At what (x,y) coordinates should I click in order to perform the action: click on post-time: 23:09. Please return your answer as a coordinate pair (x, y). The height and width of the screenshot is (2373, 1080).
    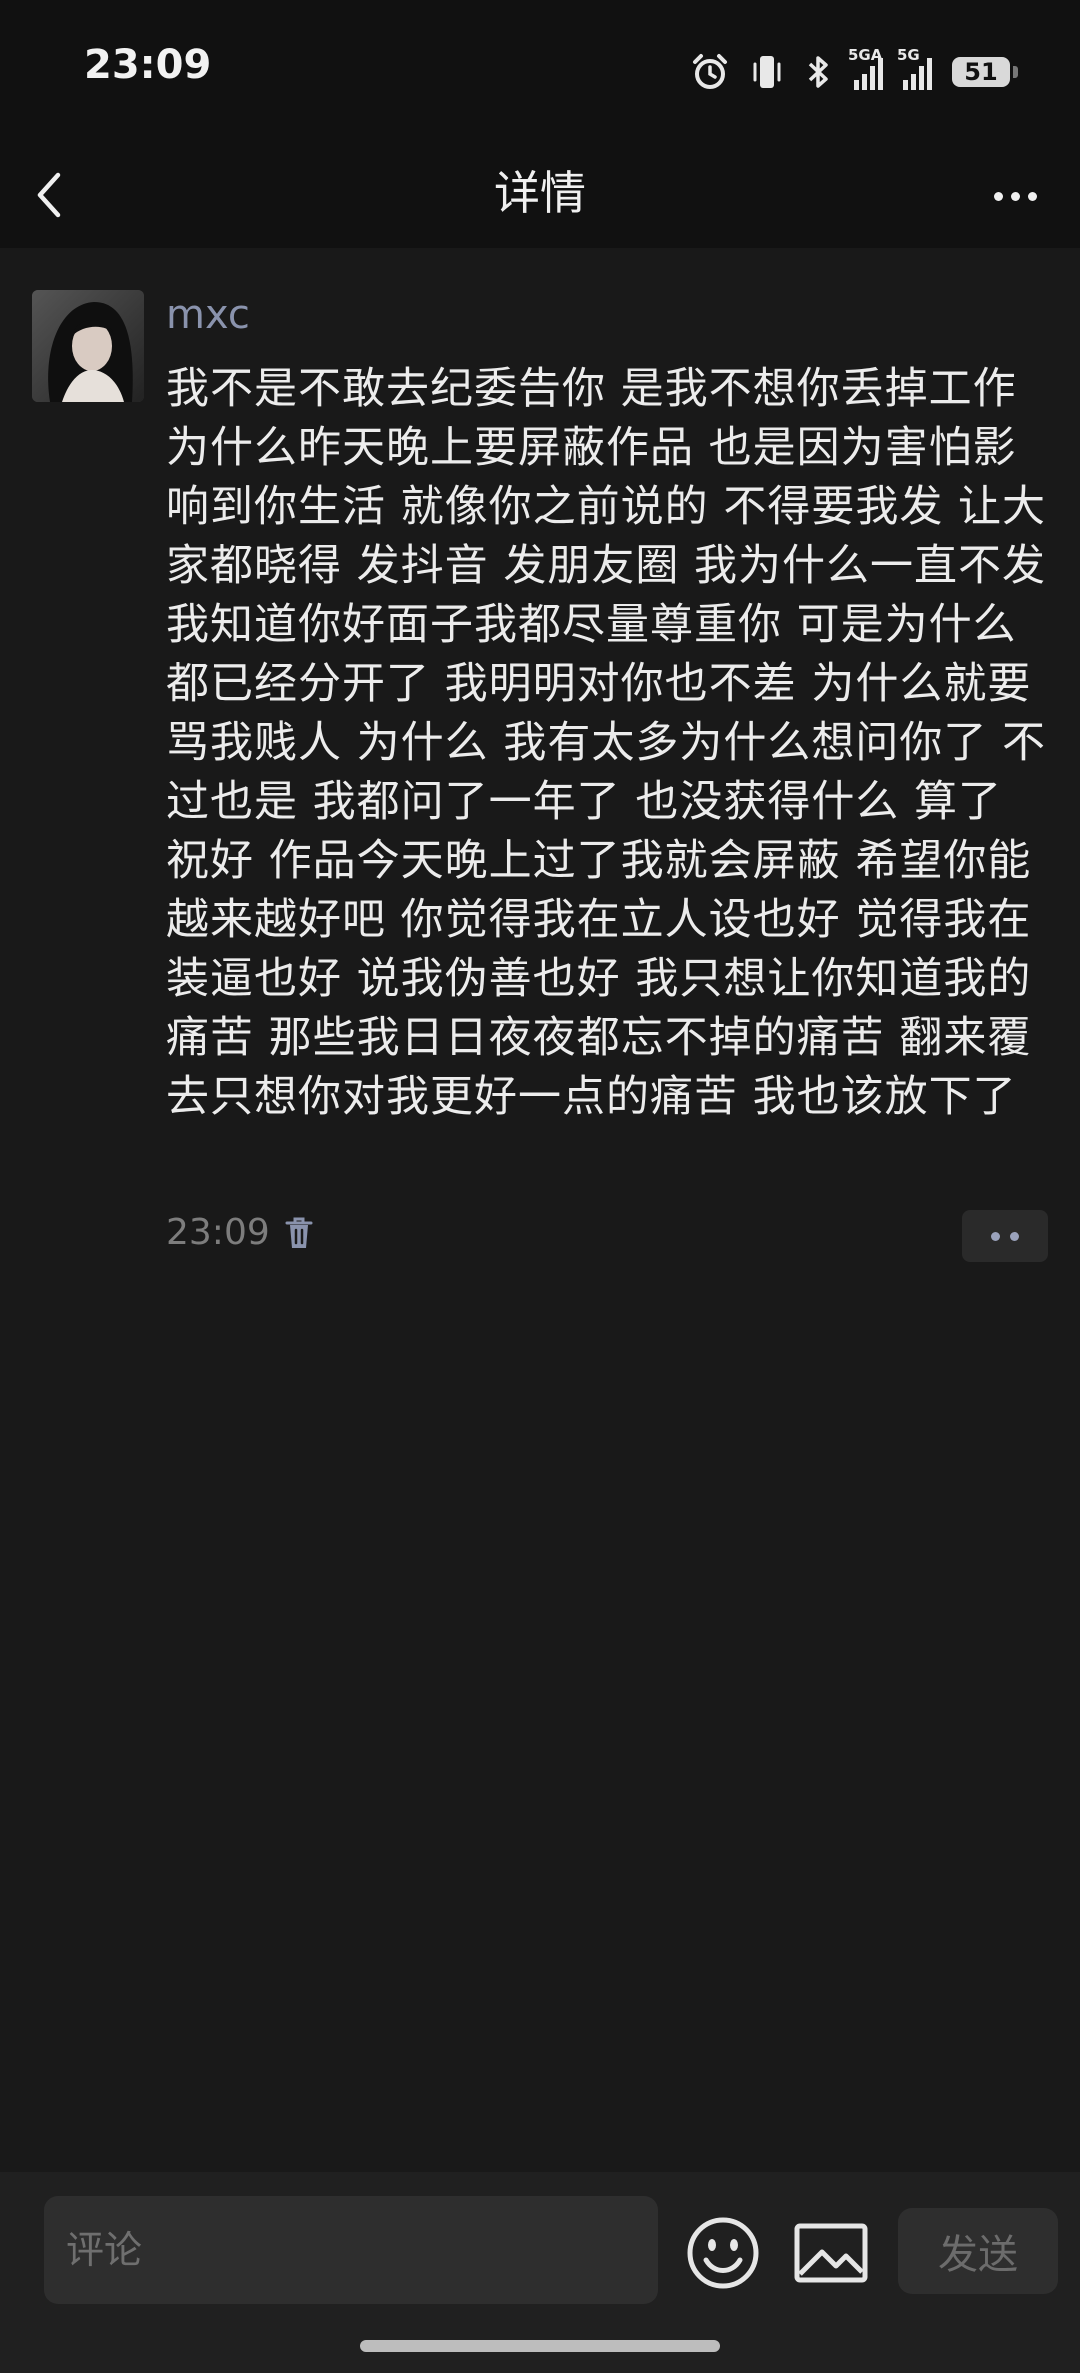
    Looking at the image, I should click on (218, 1232).